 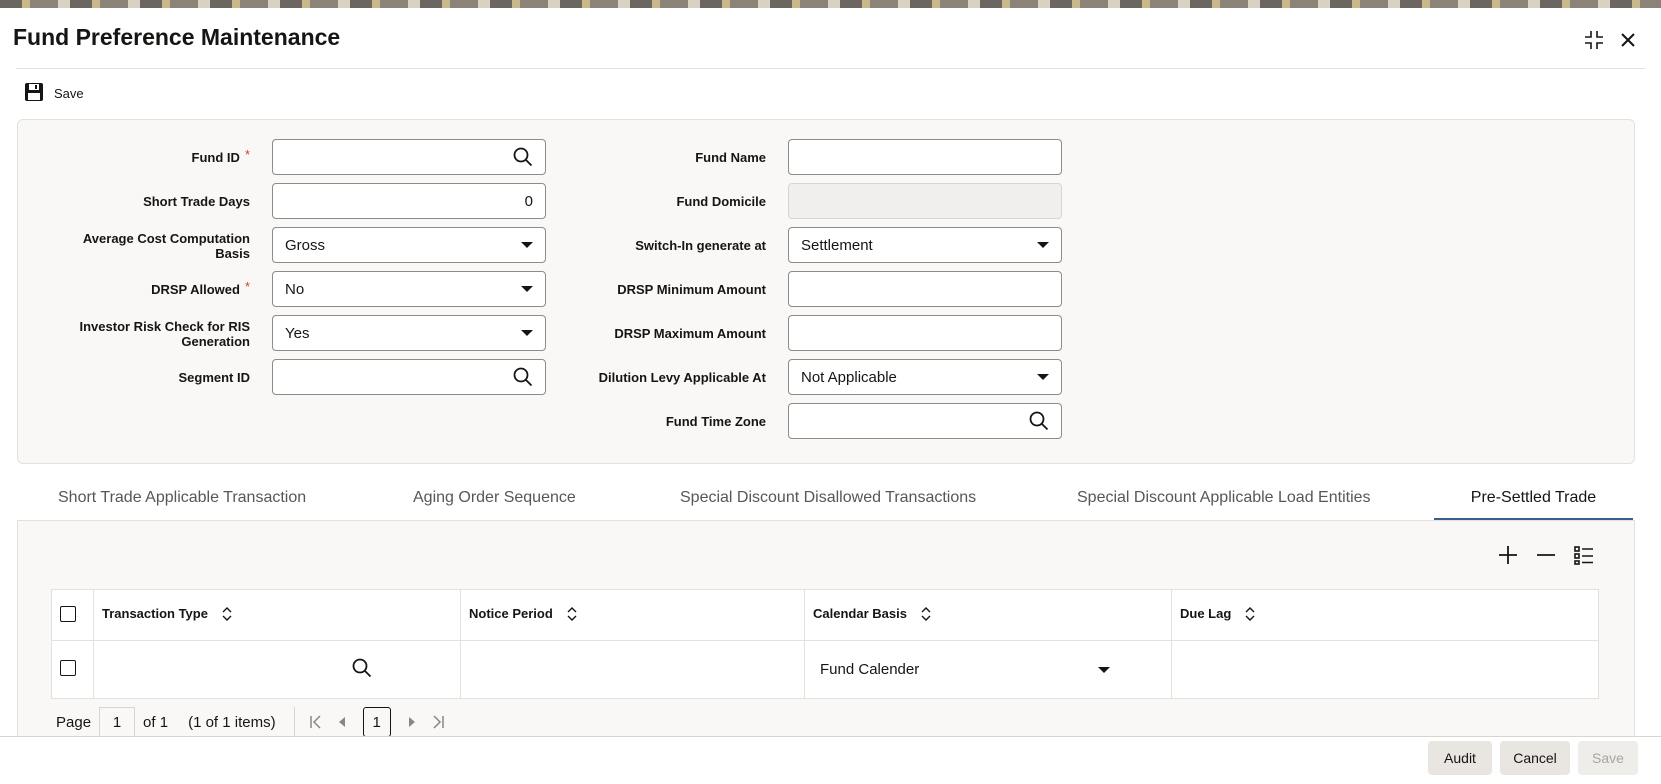 What do you see at coordinates (1533, 499) in the screenshot?
I see `tab-pre-settled-trade: Pre-Settled Trade` at bounding box center [1533, 499].